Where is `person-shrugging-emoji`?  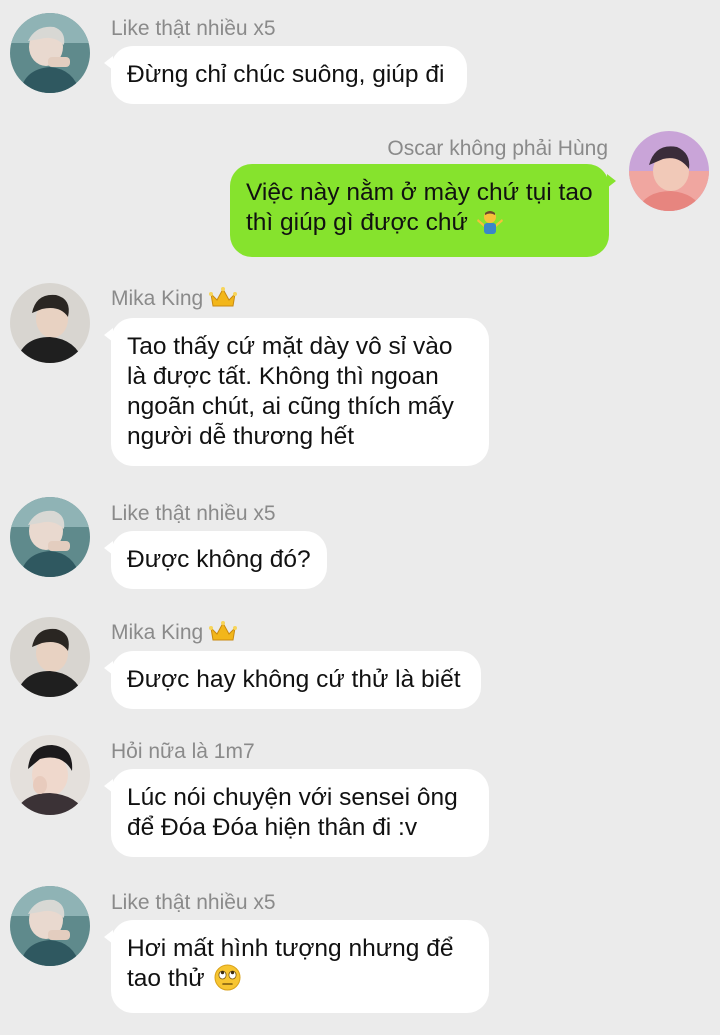 person-shrugging-emoji is located at coordinates (489, 226).